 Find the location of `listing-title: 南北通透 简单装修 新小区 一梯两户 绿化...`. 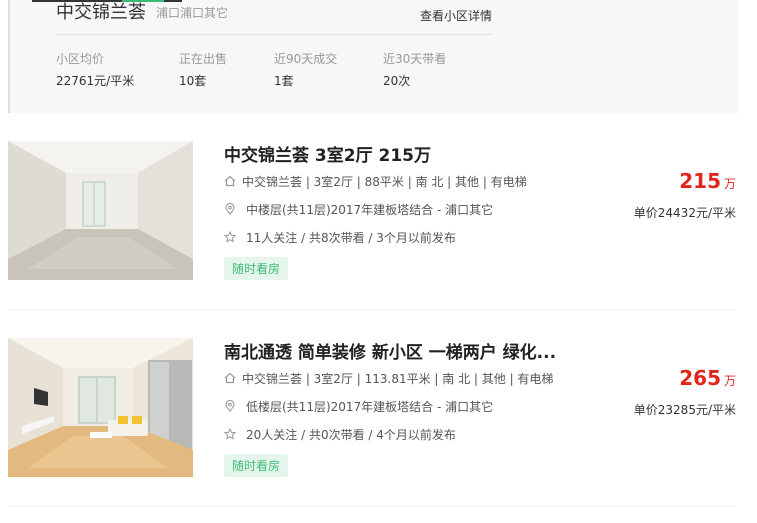

listing-title: 南北通透 简单装修 新小区 一梯两户 绿化... is located at coordinates (390, 350).